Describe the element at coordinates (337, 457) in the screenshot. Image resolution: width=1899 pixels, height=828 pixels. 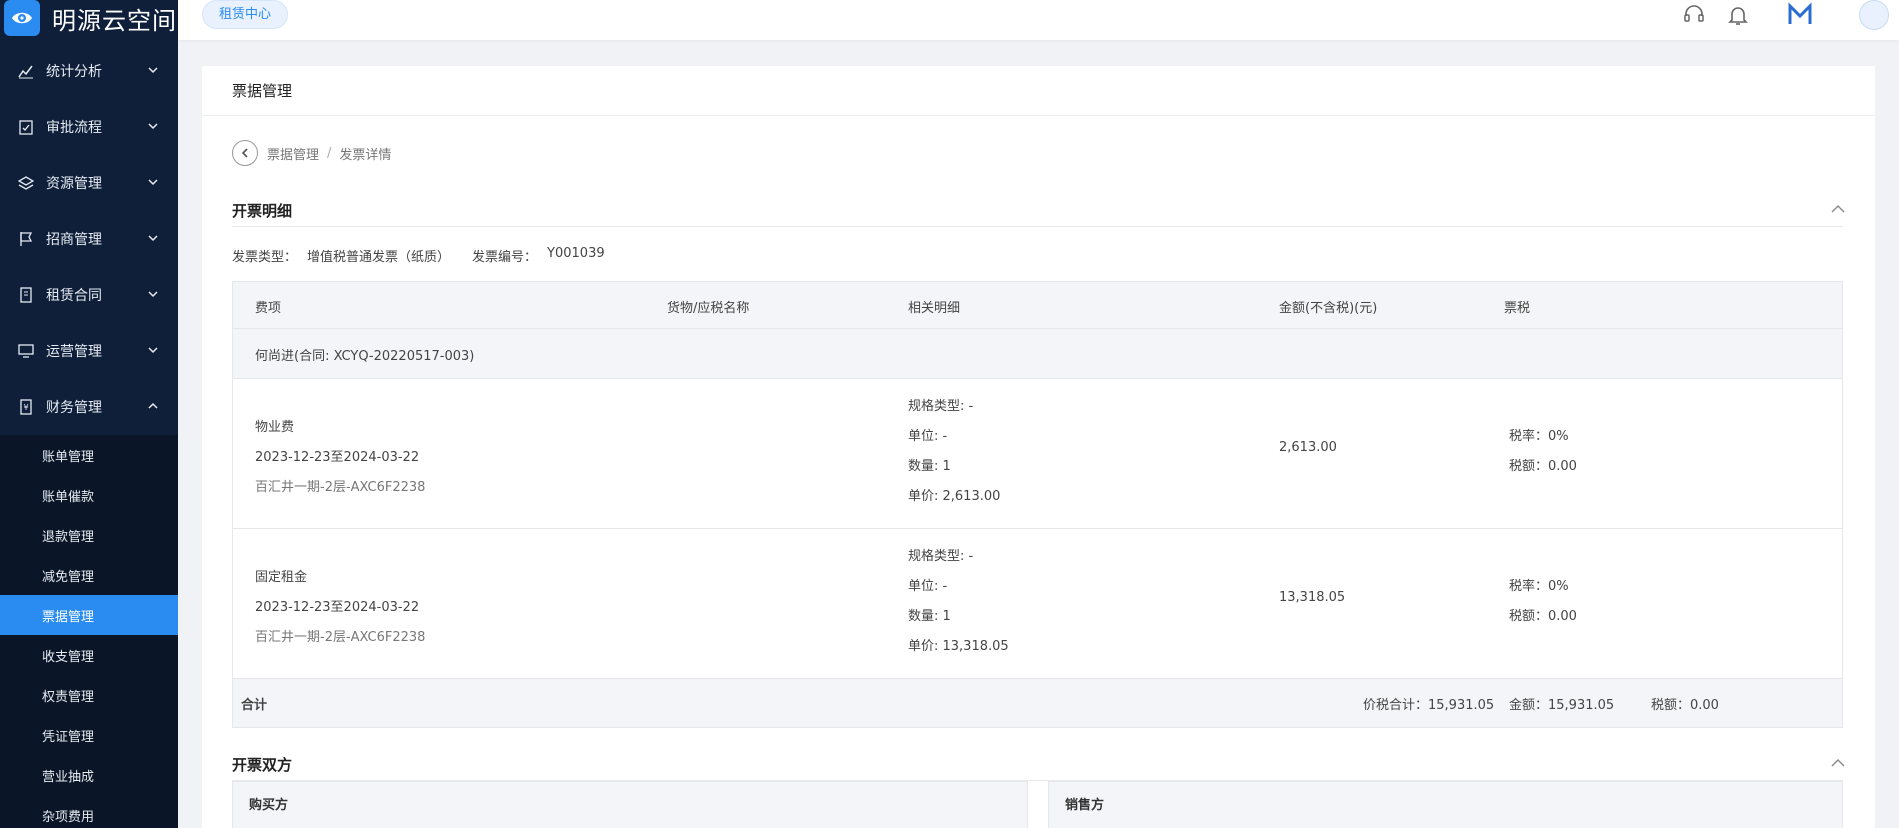
I see `fee-period: 2023-12-23至2024-03-22` at that location.